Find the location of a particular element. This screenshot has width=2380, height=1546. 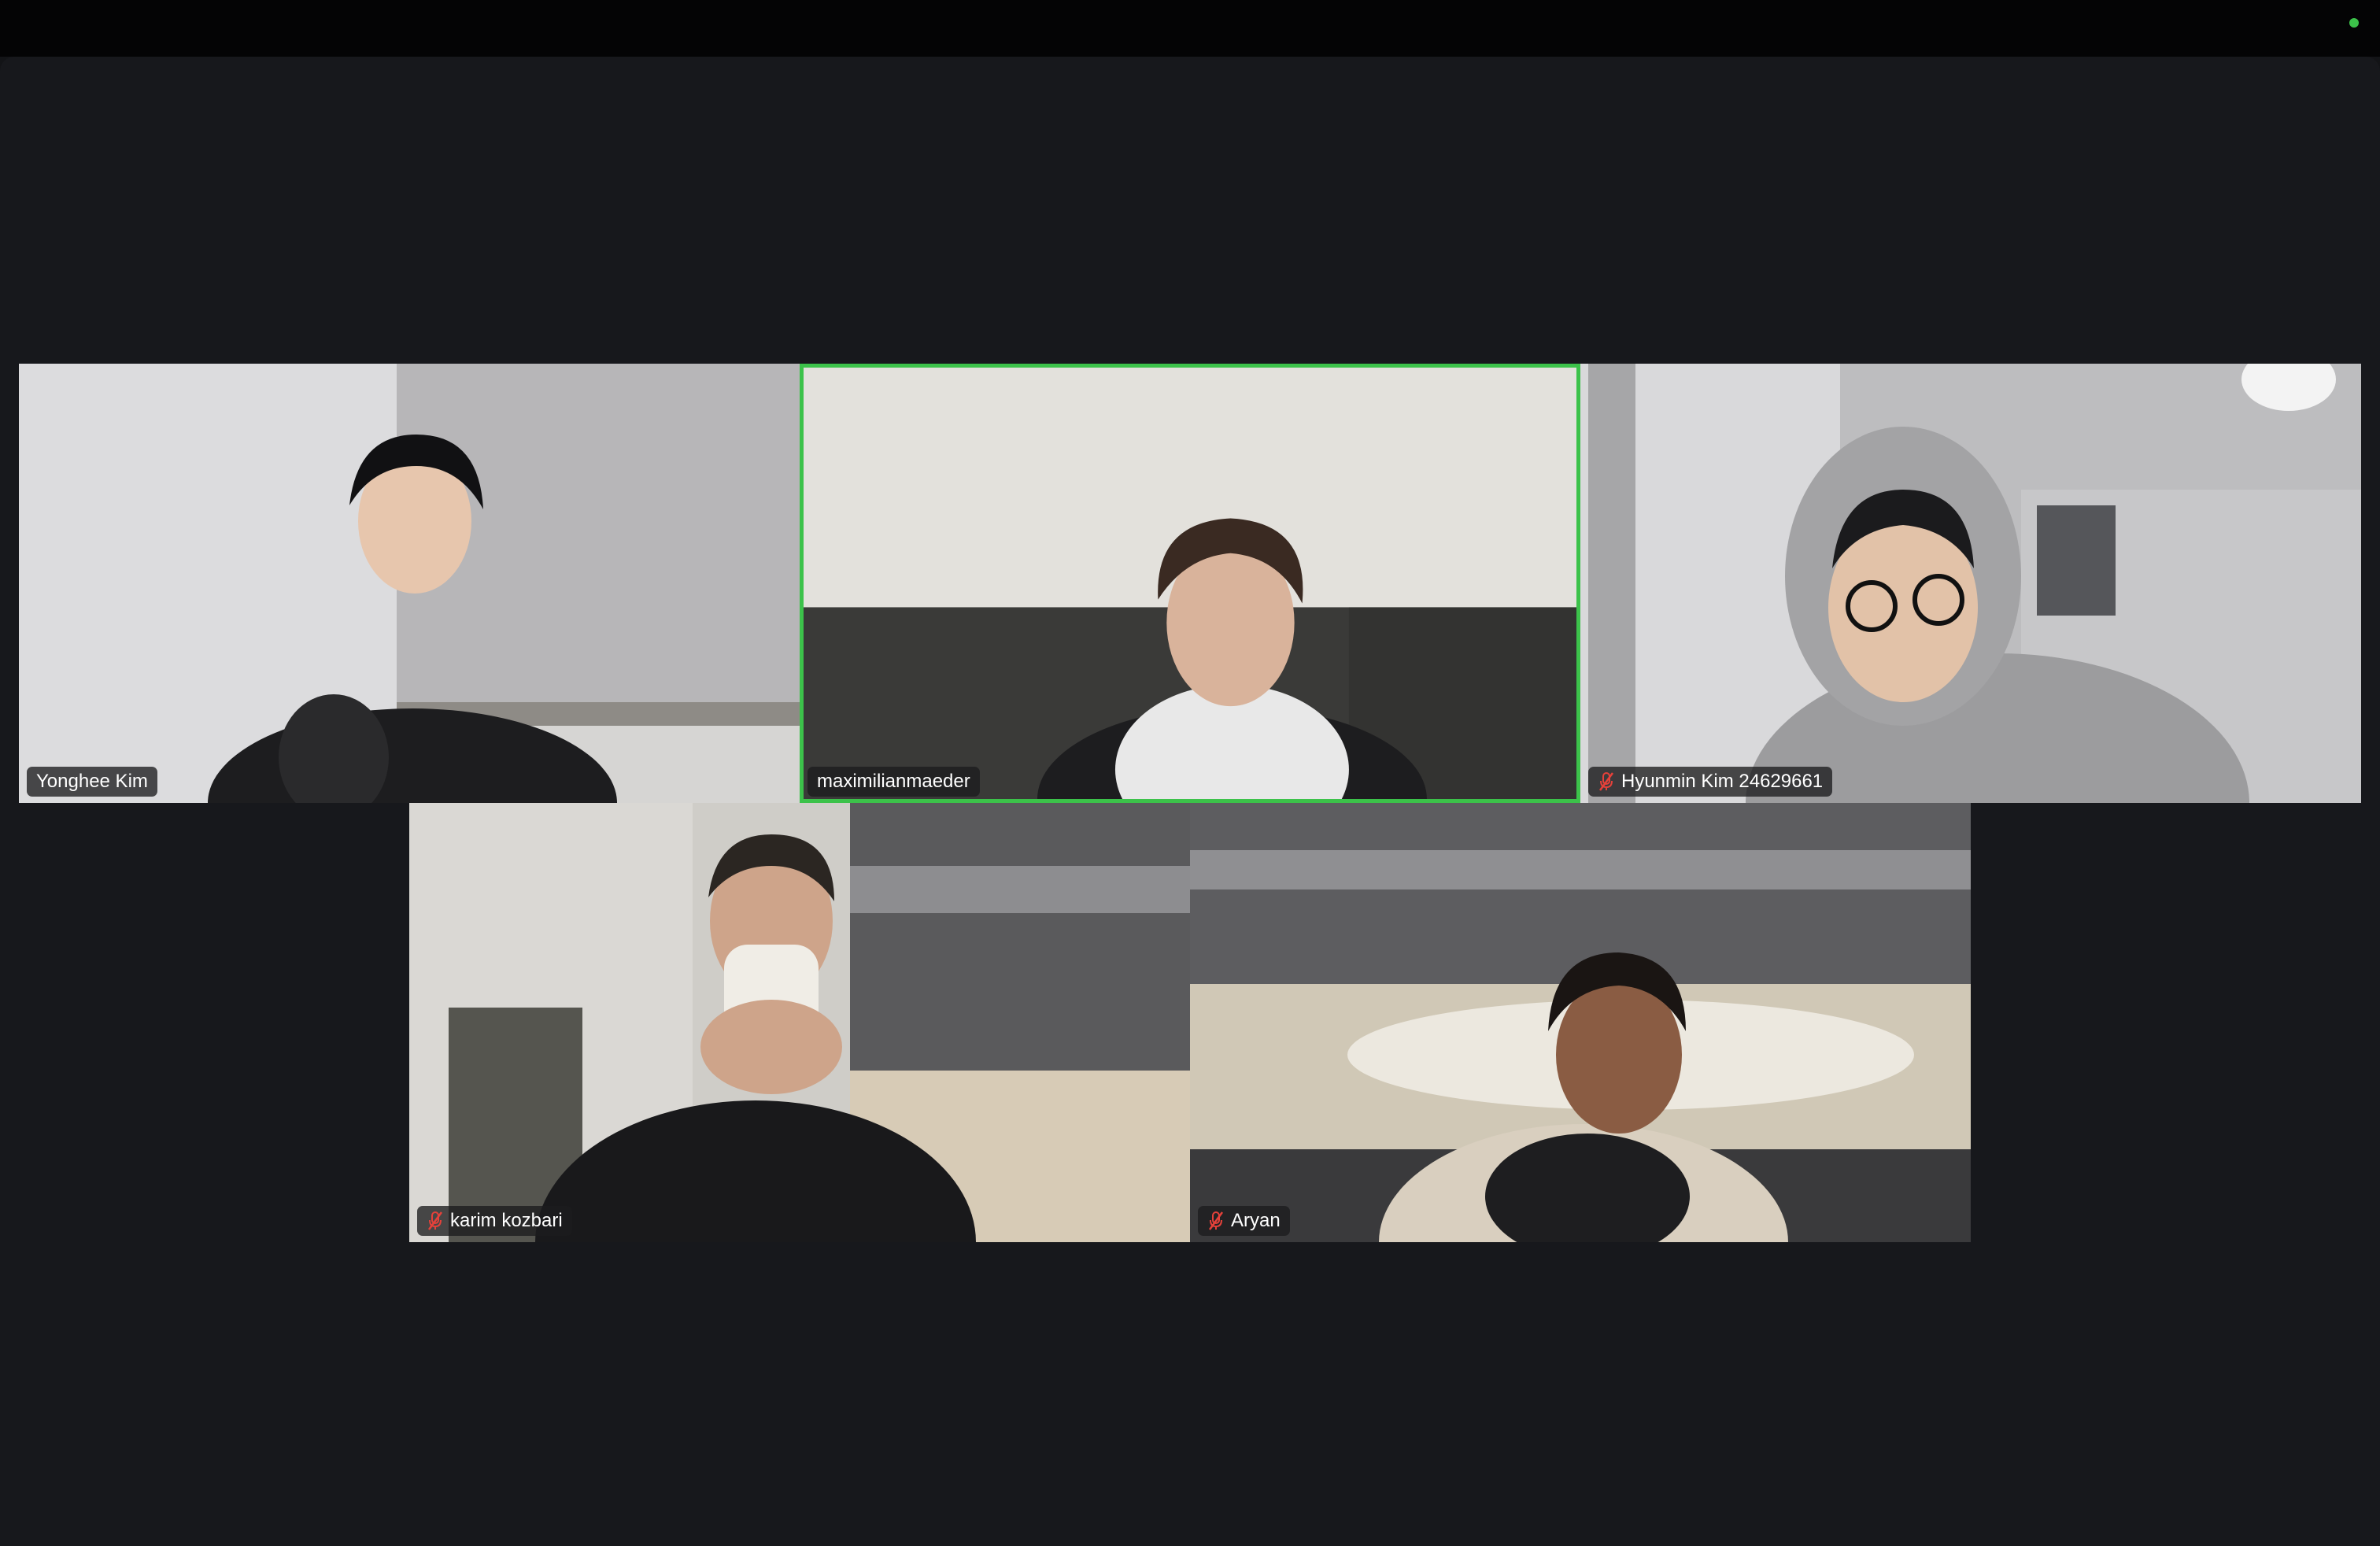

participant-name-tag: Hyunmin Kim 24629661 is located at coordinates (1710, 782).